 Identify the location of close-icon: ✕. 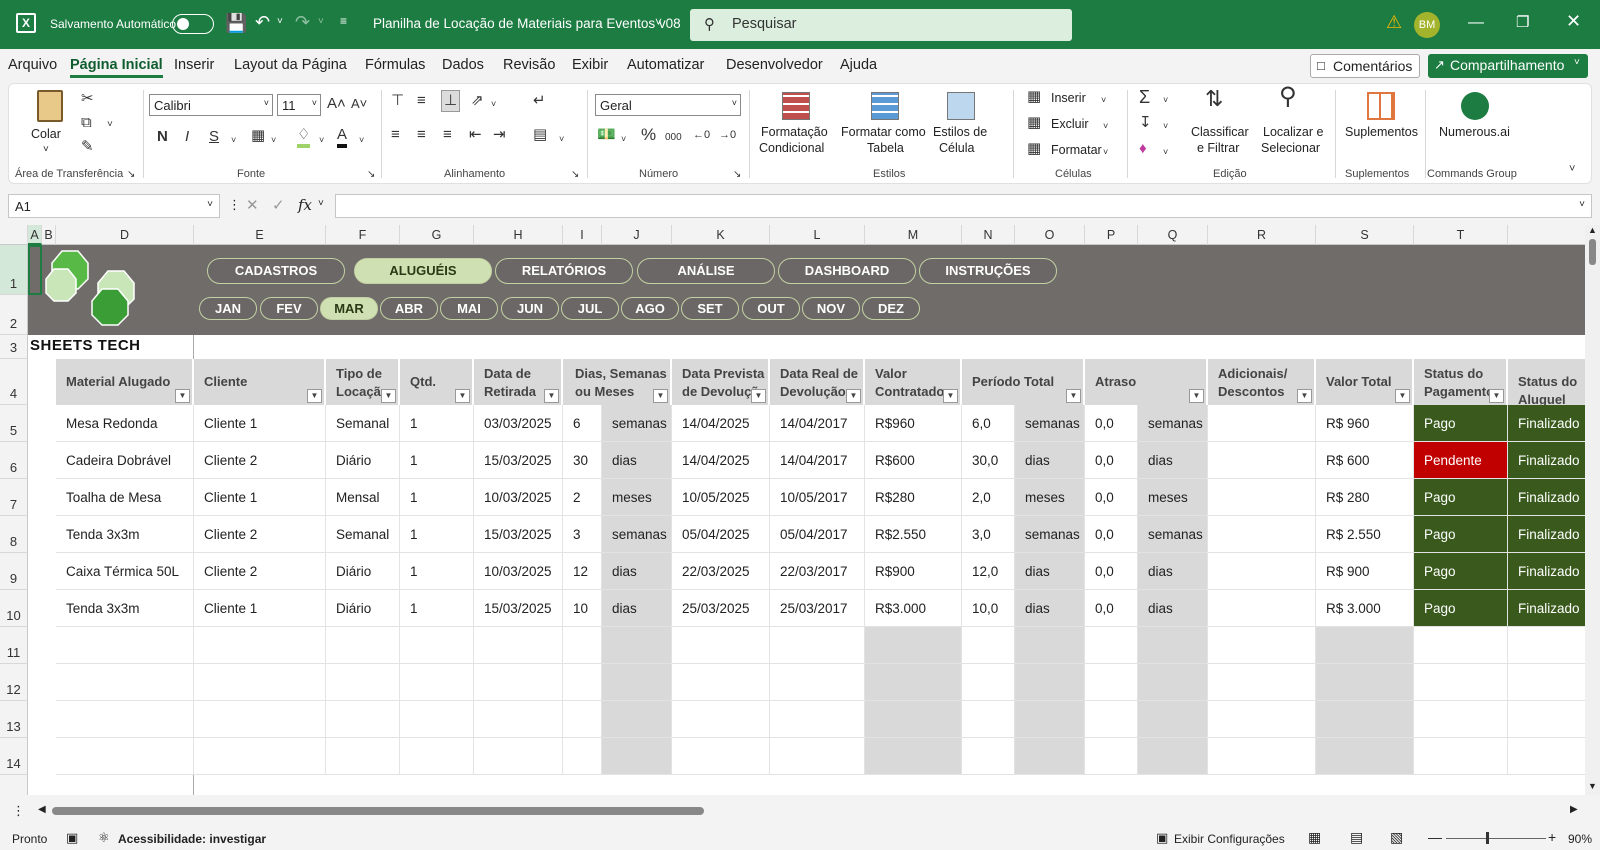
(1573, 21).